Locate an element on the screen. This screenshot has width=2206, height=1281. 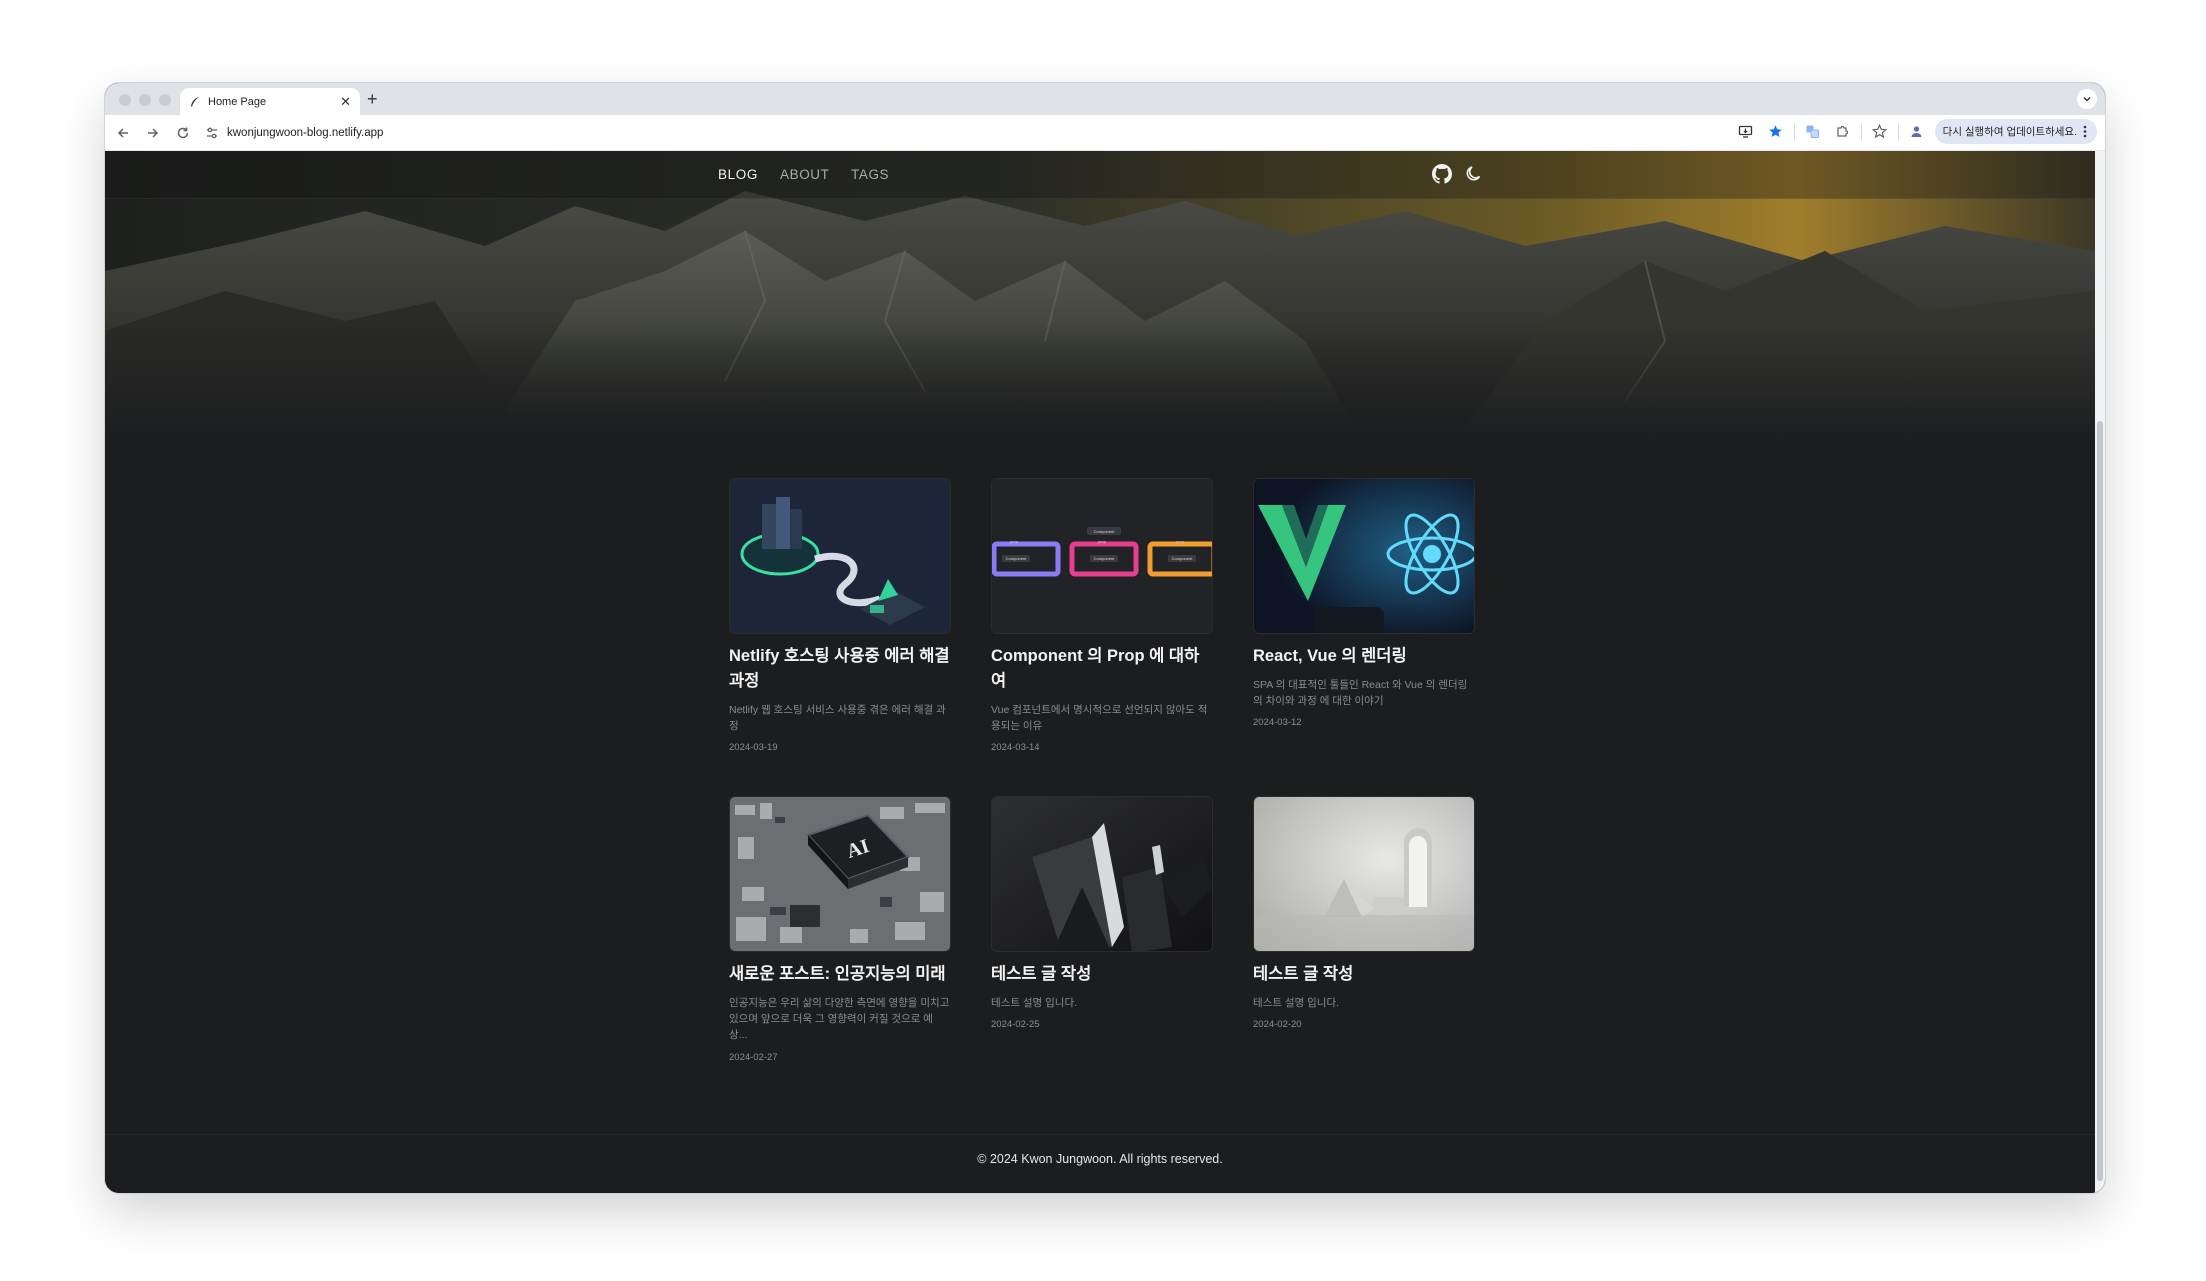
star-outline-icon is located at coordinates (1880, 131).